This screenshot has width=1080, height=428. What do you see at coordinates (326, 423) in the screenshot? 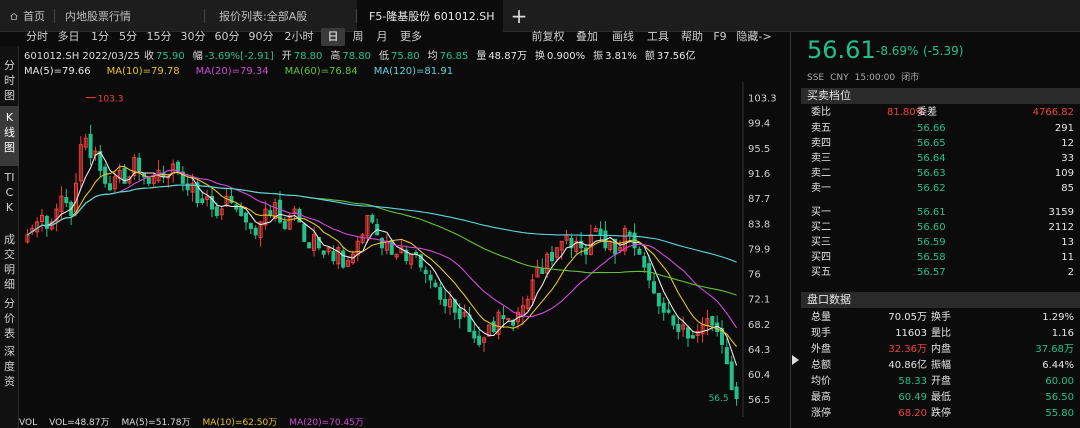
I see `vol-legend-item: MA(20)=70.45万` at bounding box center [326, 423].